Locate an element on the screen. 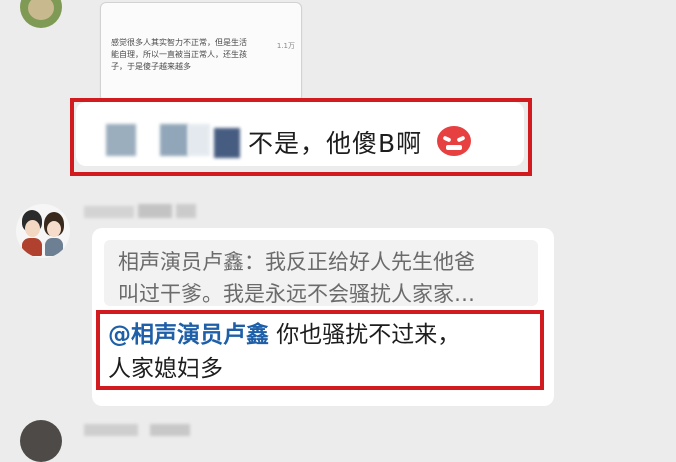 The width and height of the screenshot is (676, 462). image-text-line: 子，于是傻子越来越多 is located at coordinates (151, 66).